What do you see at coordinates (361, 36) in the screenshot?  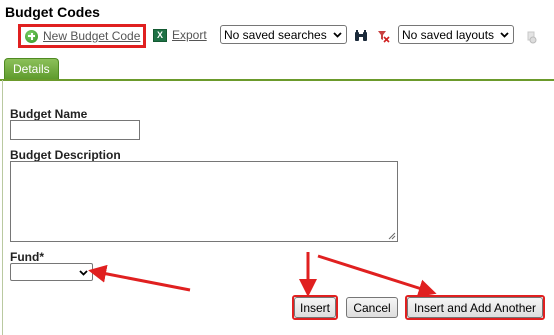 I see `binoculars-icon` at bounding box center [361, 36].